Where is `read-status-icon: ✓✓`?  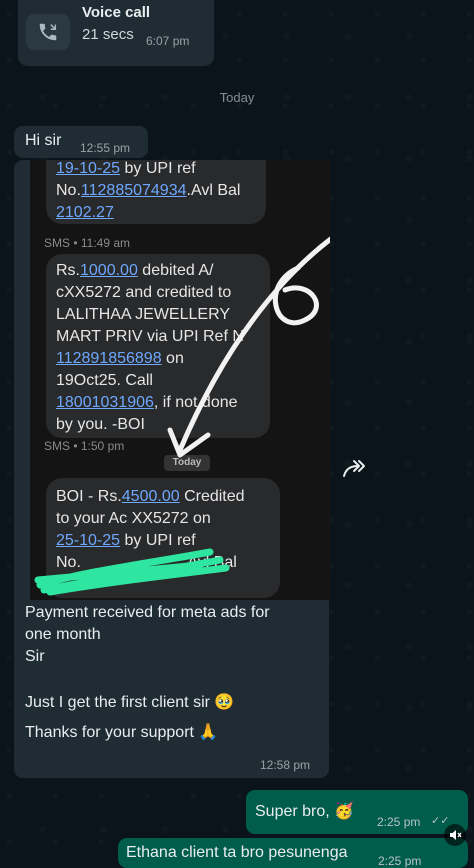
read-status-icon: ✓✓ is located at coordinates (440, 821).